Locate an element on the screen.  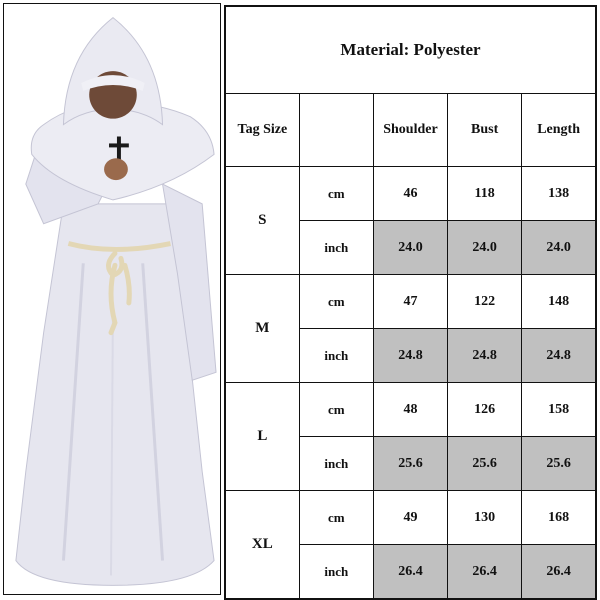
shoulder-value: 24.0 is located at coordinates (410, 247).